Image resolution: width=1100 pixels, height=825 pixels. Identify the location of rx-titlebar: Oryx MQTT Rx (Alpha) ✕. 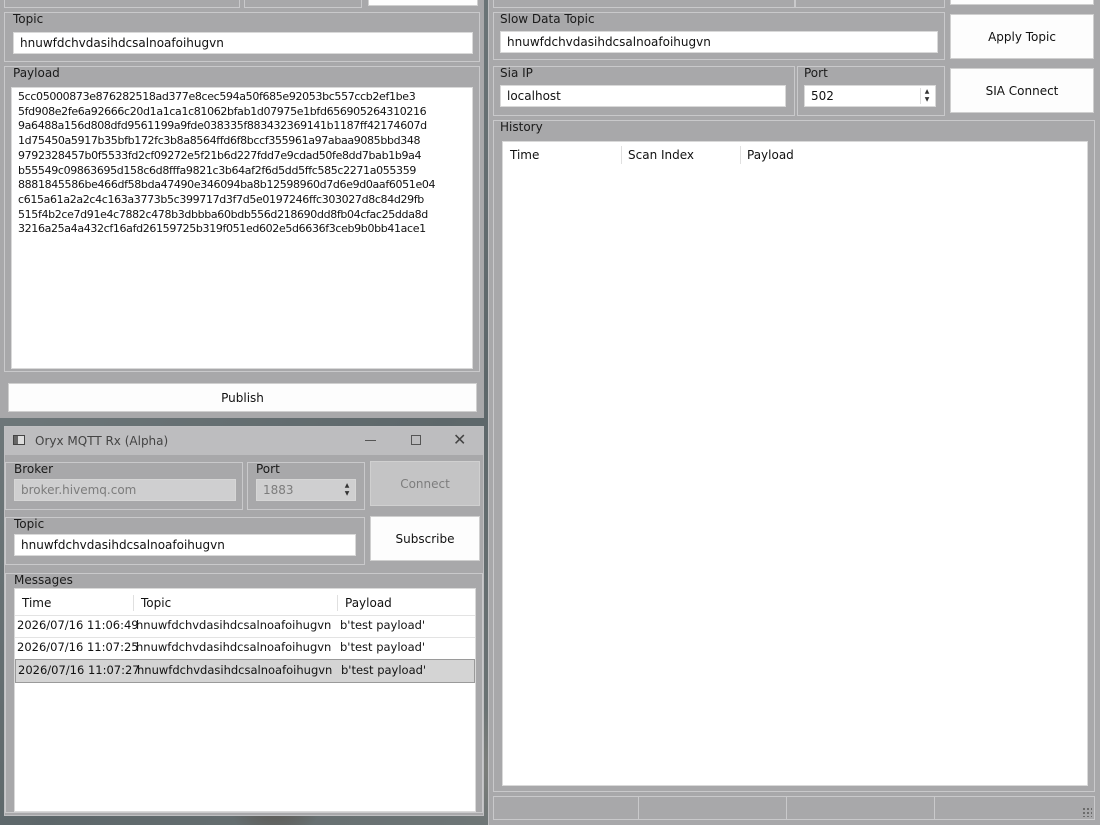
(244, 441).